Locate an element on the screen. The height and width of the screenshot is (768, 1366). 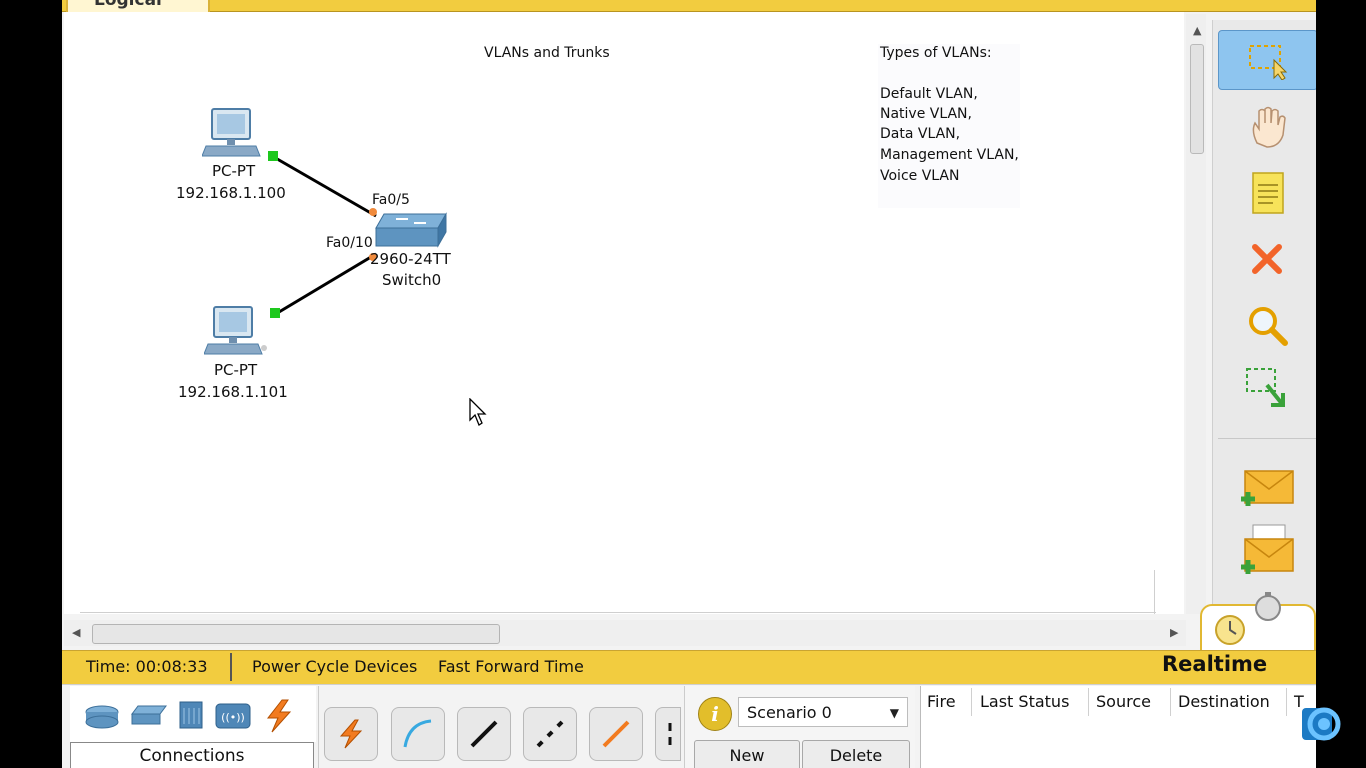
inspect-icon is located at coordinates (1268, 326).